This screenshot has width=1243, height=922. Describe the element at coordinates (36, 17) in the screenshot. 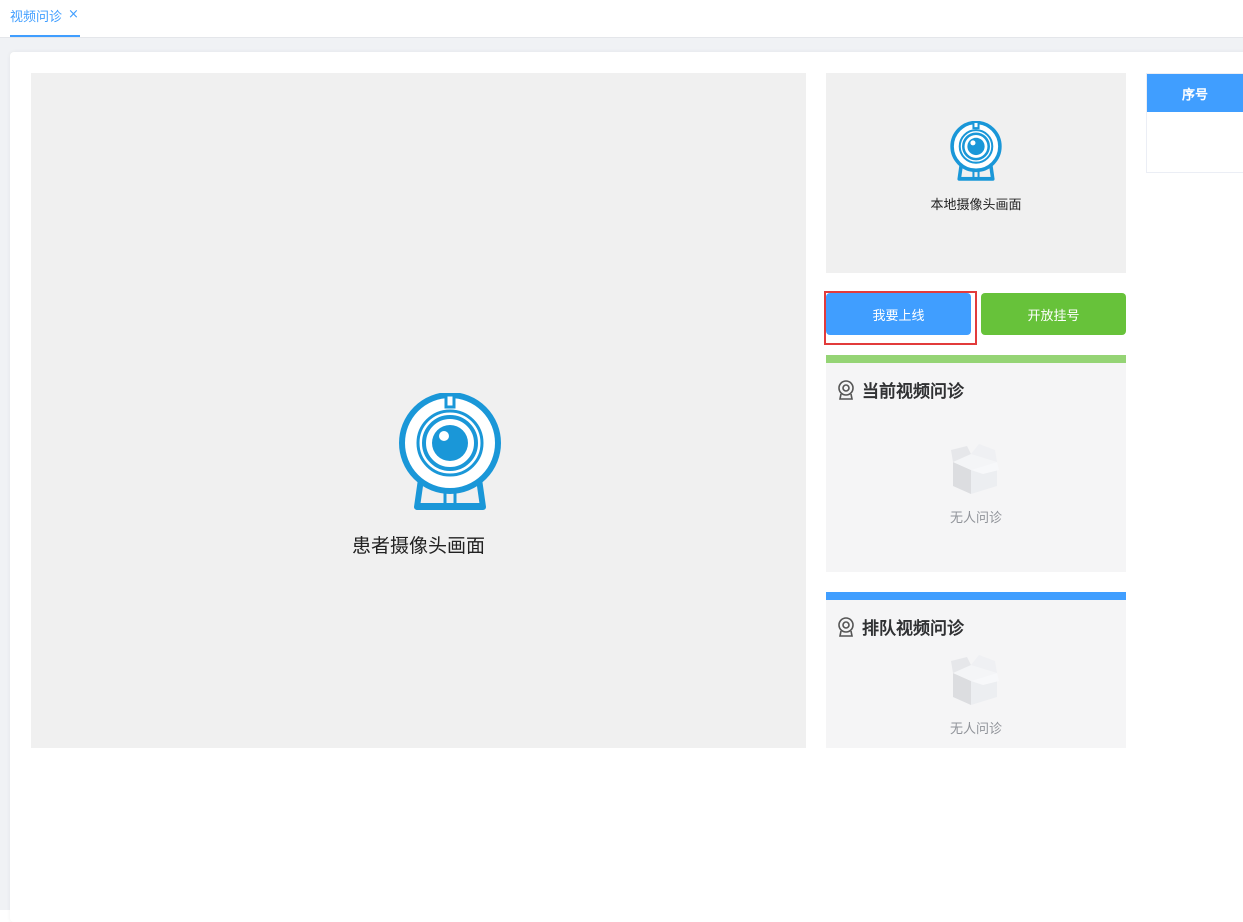

I see `tab-label: 视频问诊` at that location.